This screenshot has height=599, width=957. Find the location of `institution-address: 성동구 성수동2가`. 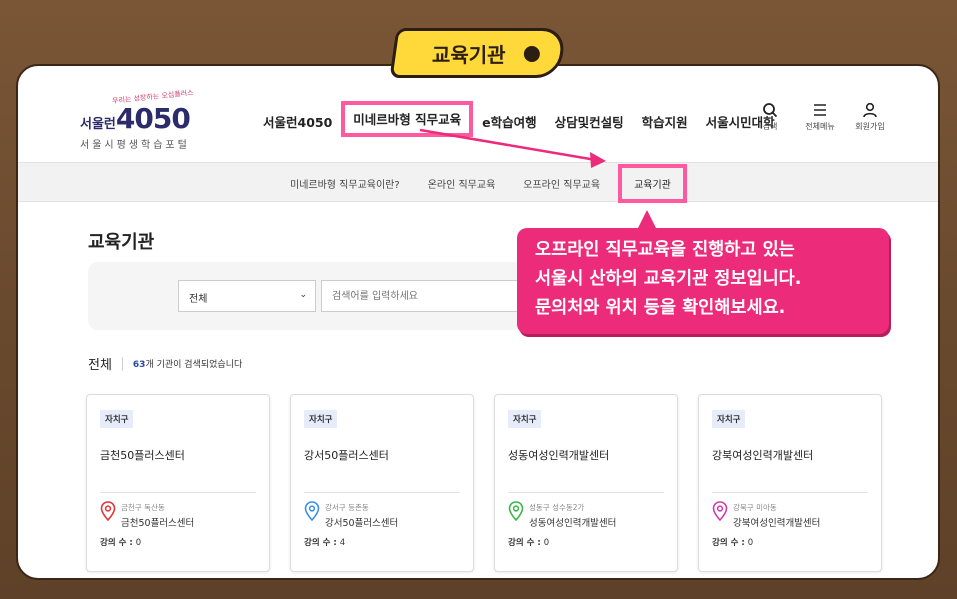

institution-address: 성동구 성수동2가 is located at coordinates (557, 507).